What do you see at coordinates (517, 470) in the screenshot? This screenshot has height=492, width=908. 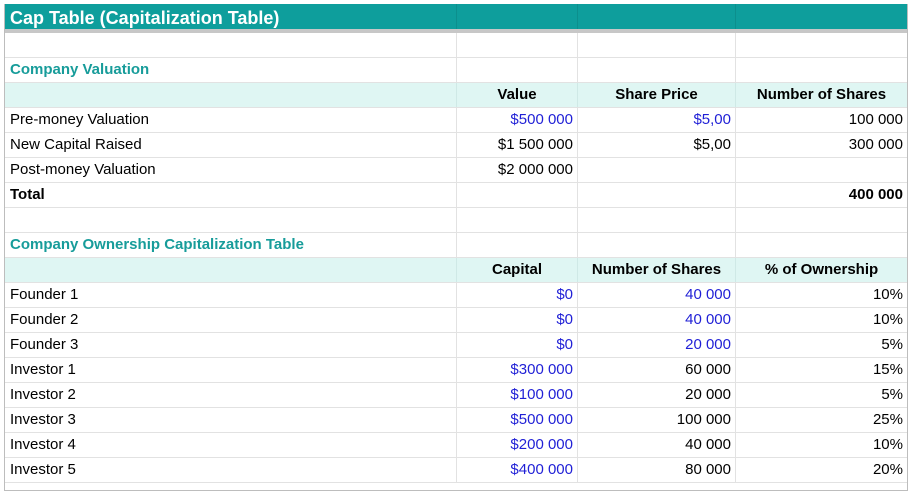 I see `capital-cell: $400 000` at bounding box center [517, 470].